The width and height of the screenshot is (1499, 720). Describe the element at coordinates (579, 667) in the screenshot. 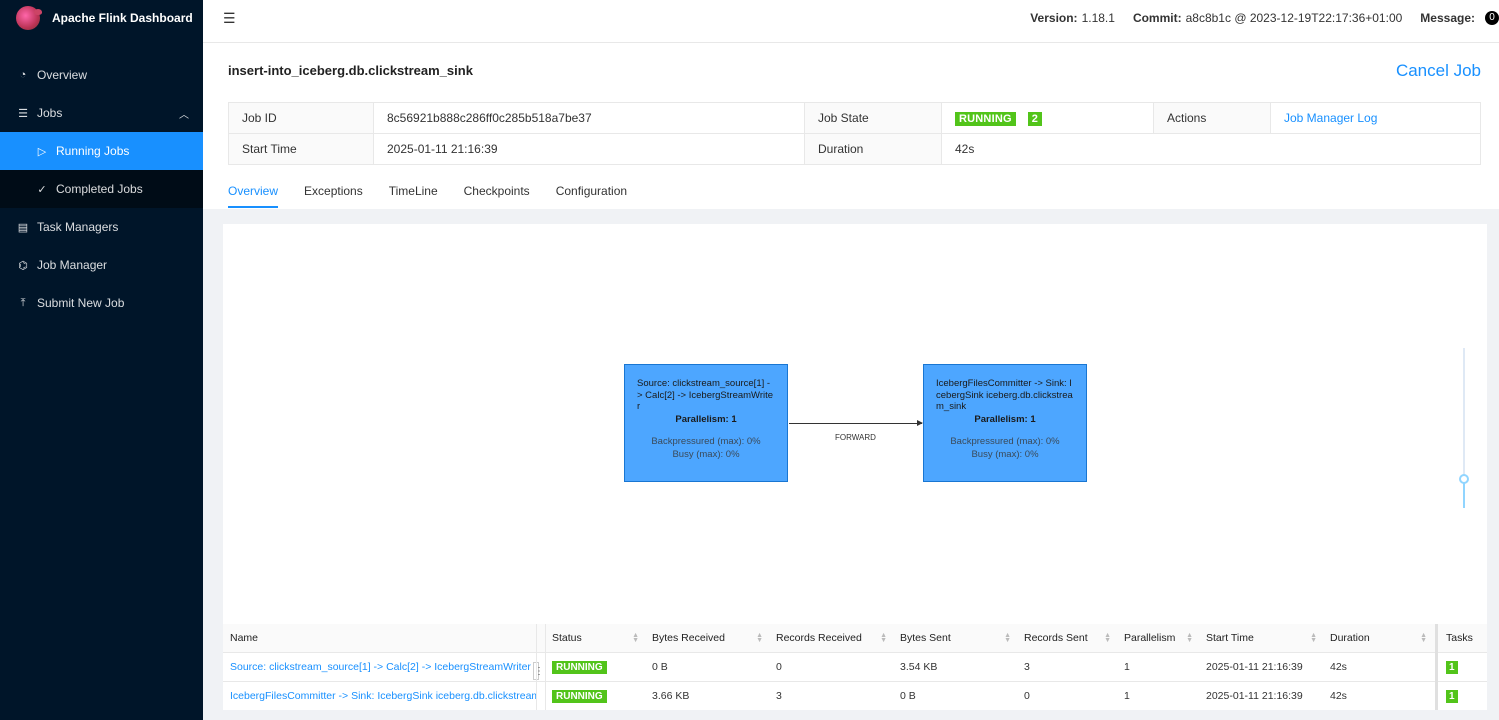

I see `status-badge: RUNNING` at that location.